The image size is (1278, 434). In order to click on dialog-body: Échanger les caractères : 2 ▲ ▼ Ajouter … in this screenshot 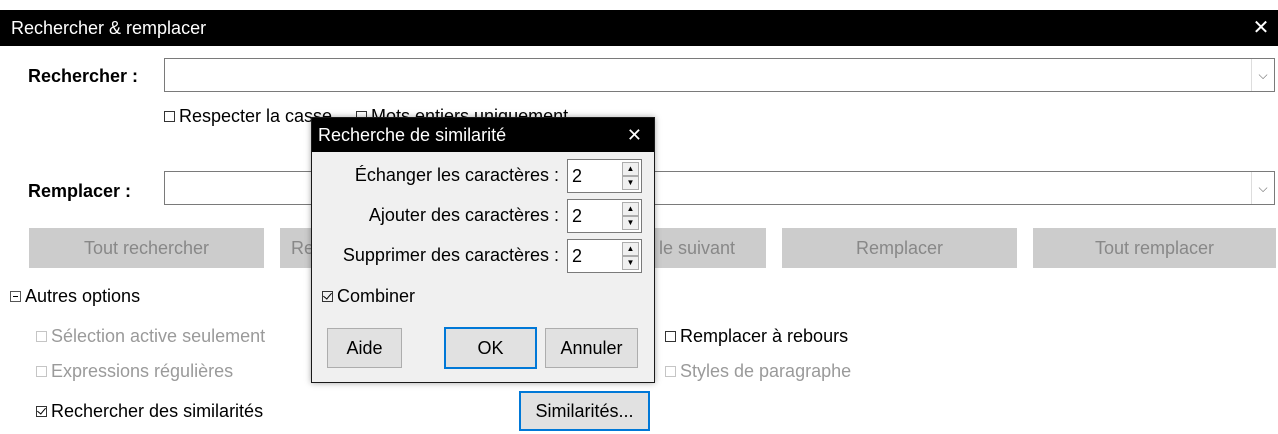, I will do `click(483, 267)`.